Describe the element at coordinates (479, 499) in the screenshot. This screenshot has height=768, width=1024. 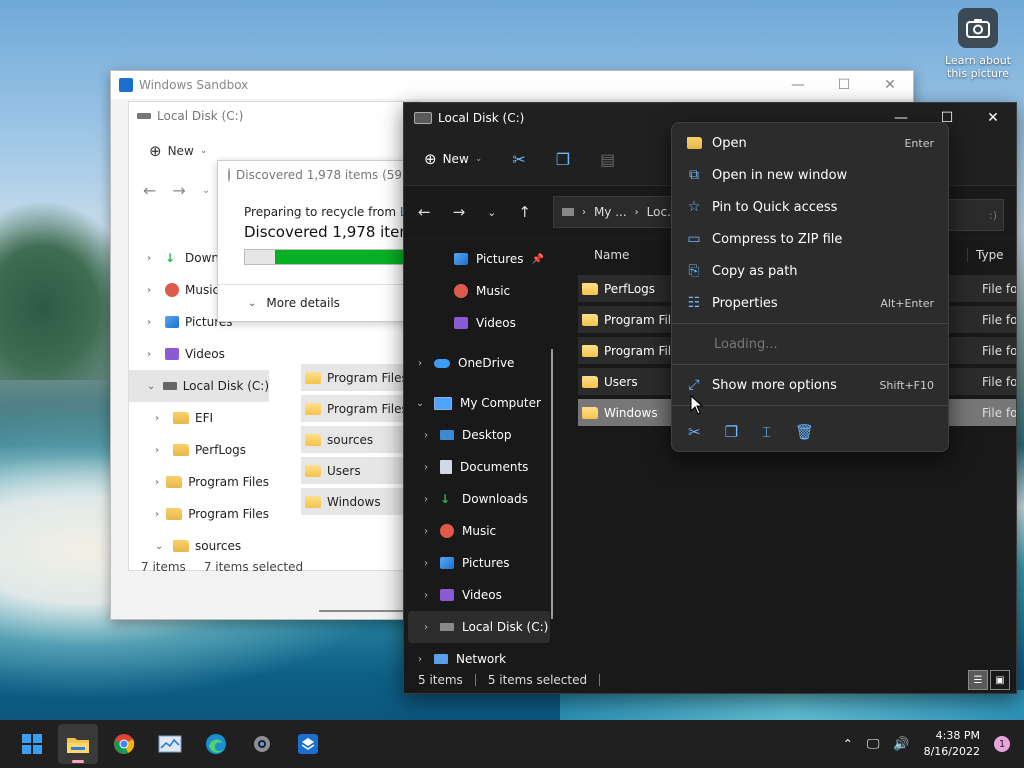
I see `nav-tree-item: › ↓ Downloads` at that location.